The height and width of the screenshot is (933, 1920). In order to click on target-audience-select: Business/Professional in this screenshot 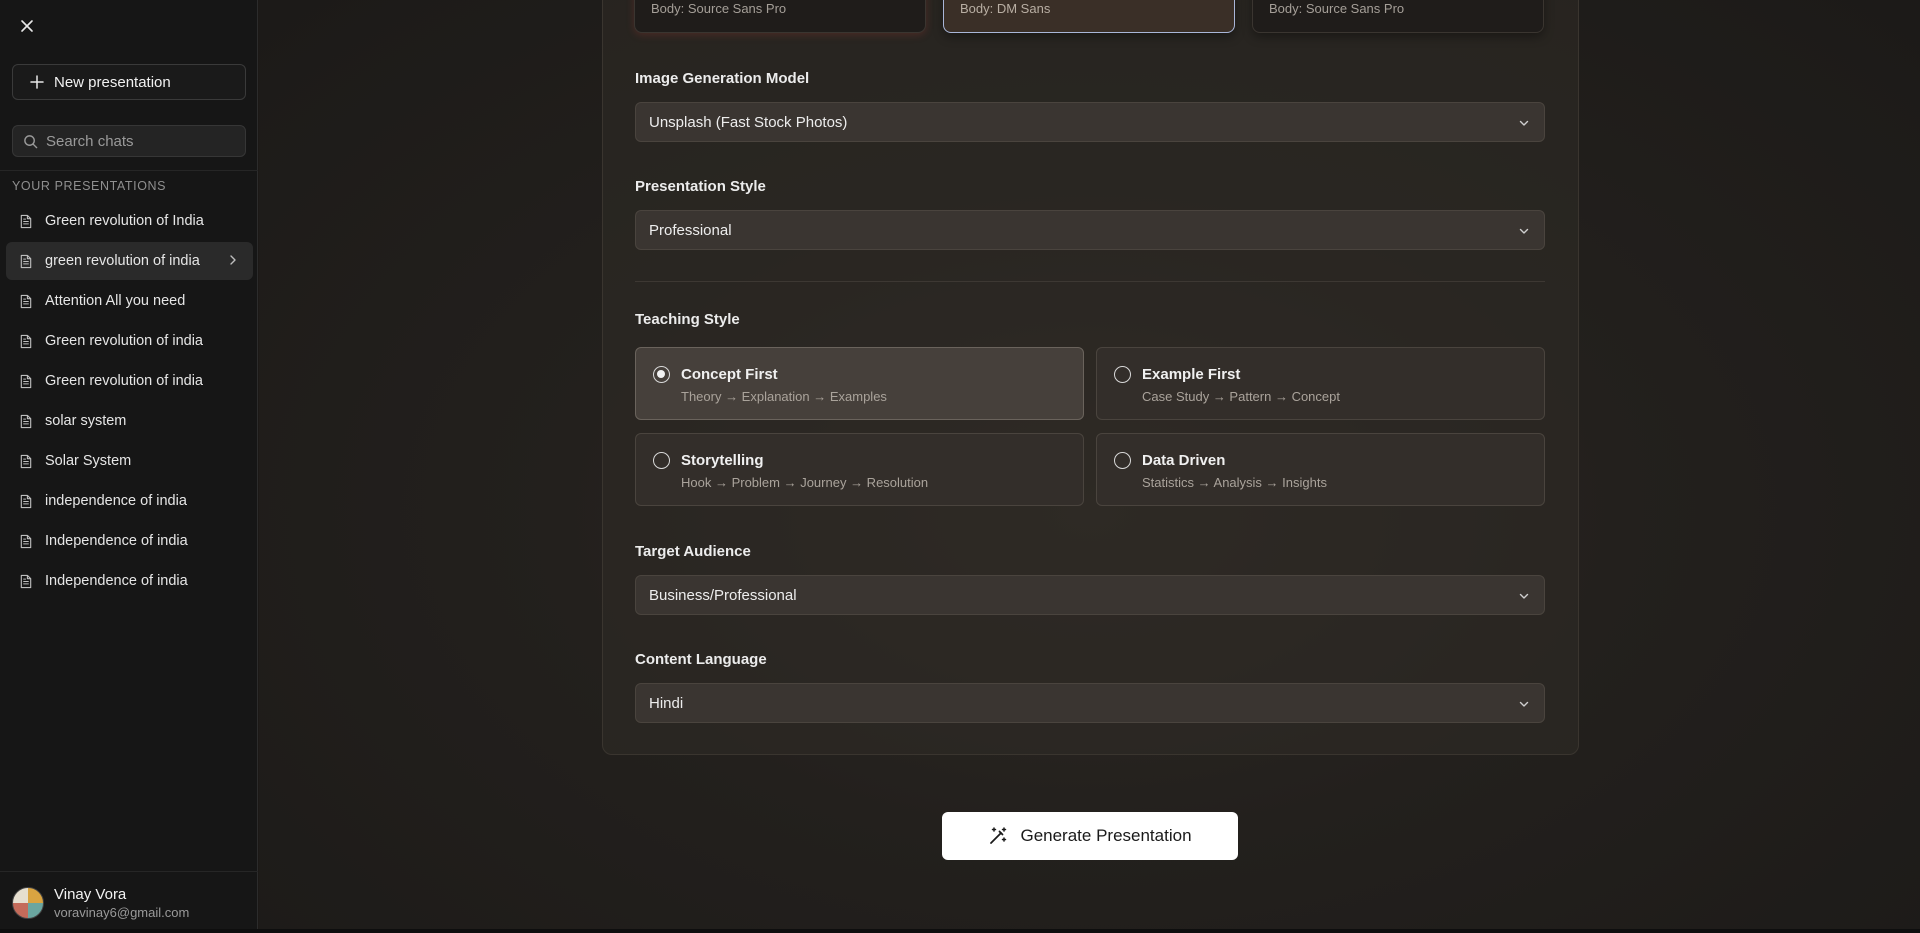, I will do `click(1090, 595)`.